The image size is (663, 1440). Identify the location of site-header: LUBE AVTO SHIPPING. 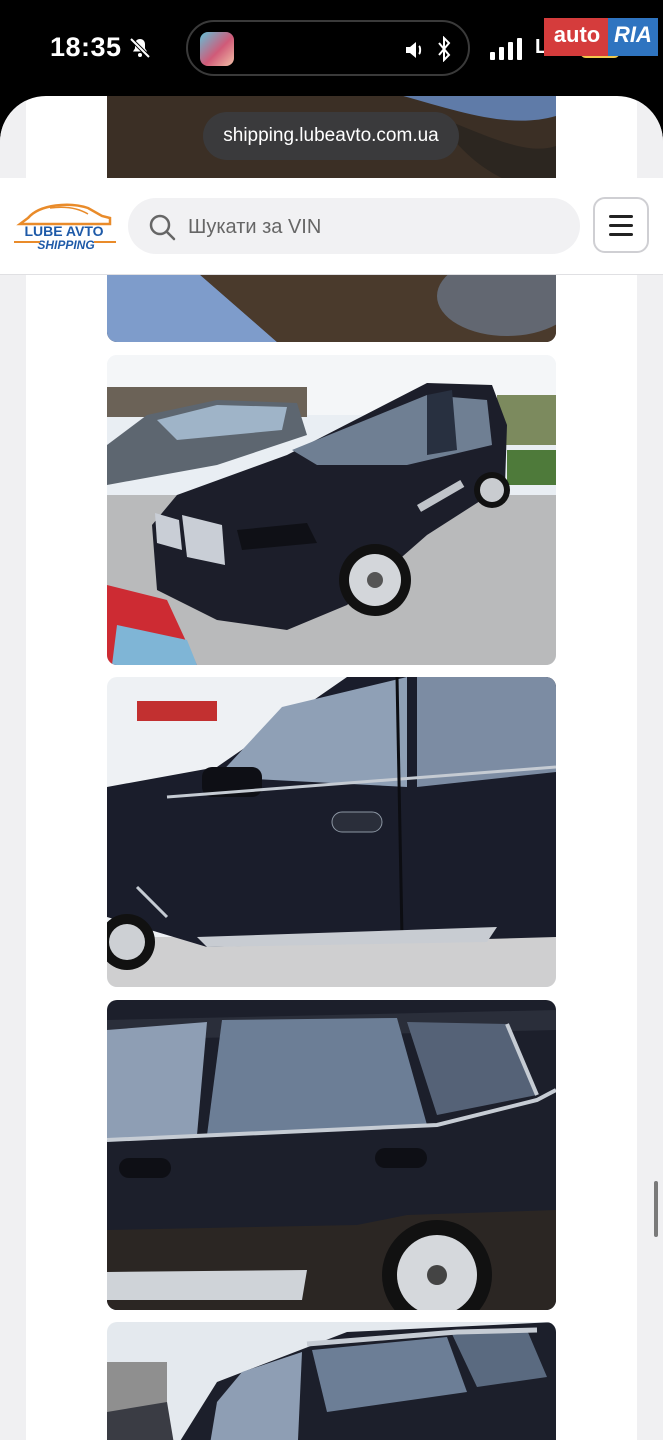
(331, 226).